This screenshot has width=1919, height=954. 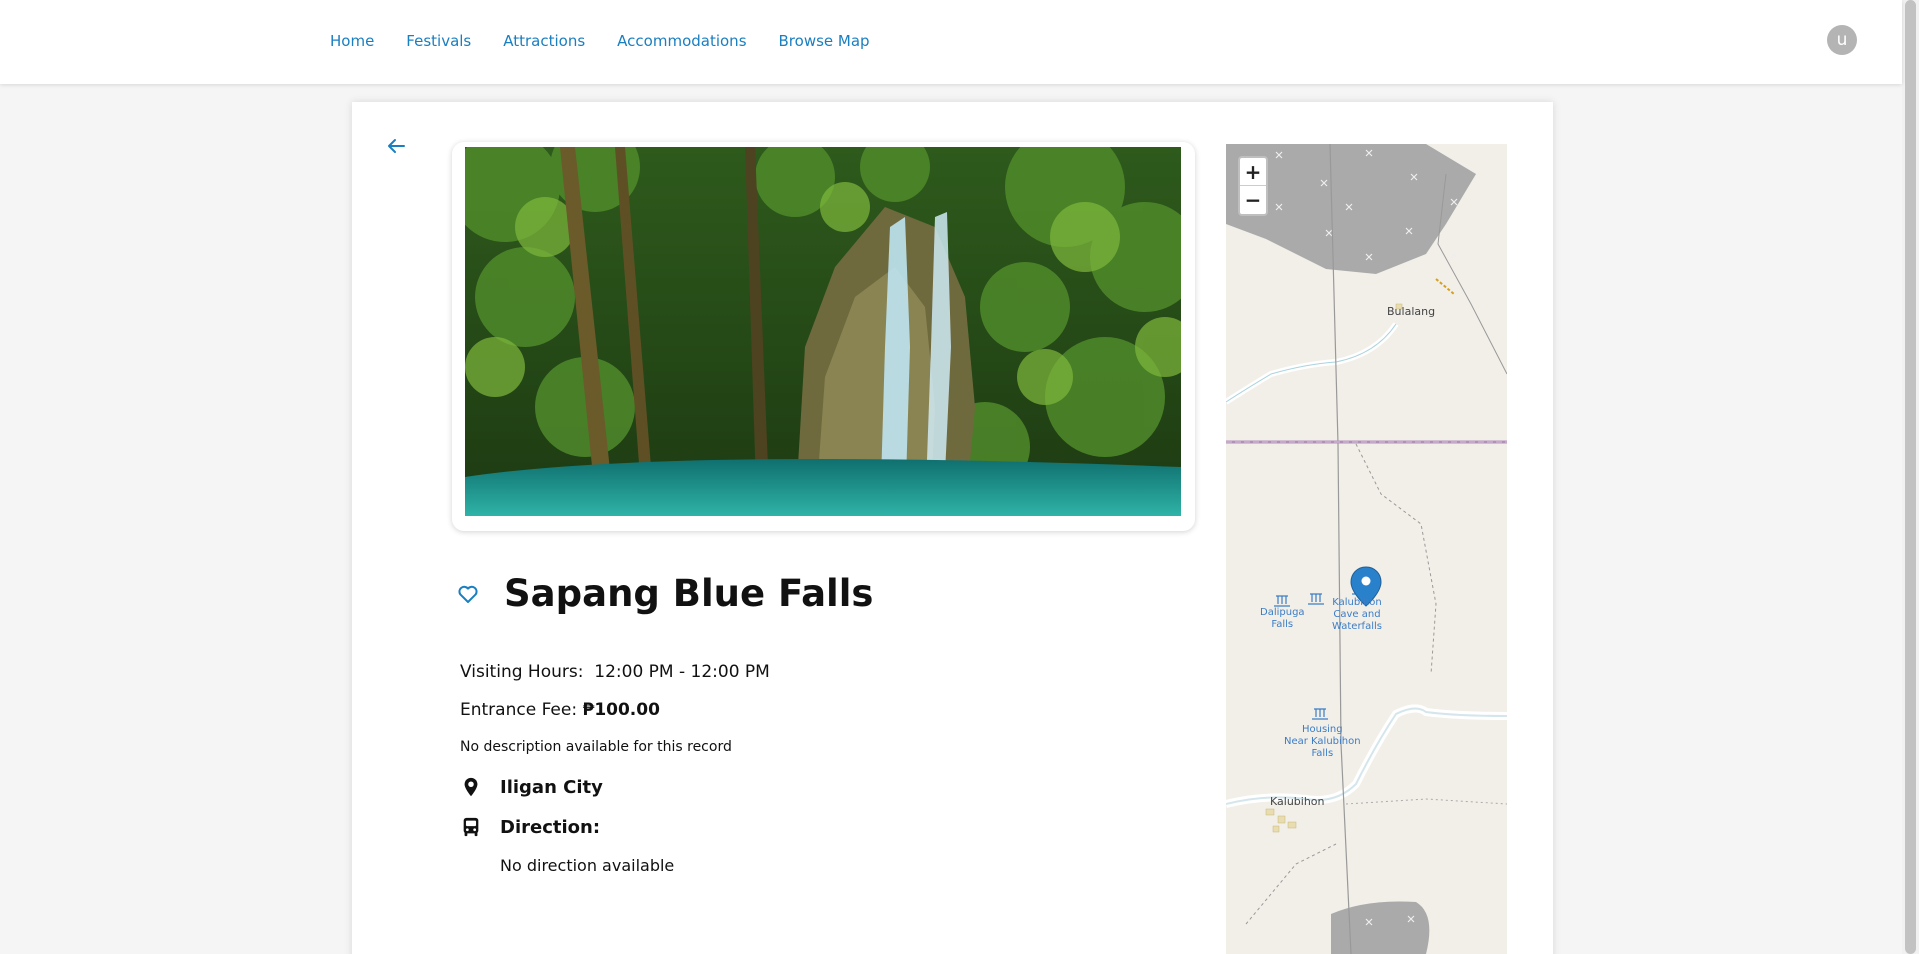 I want to click on attraction-description: No description available for this record, so click(x=596, y=747).